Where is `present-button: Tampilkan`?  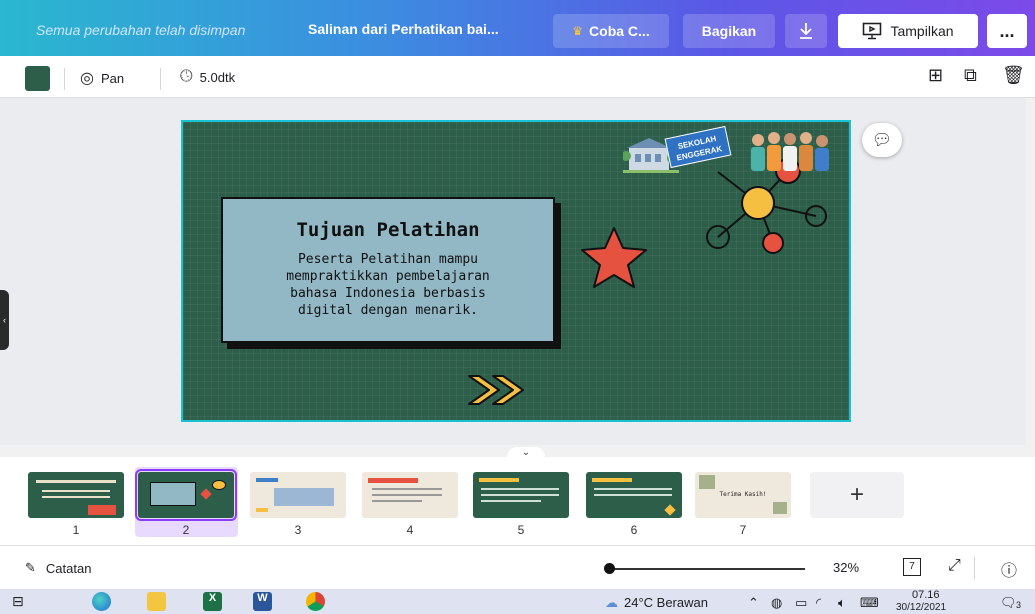
present-button: Tampilkan is located at coordinates (908, 31).